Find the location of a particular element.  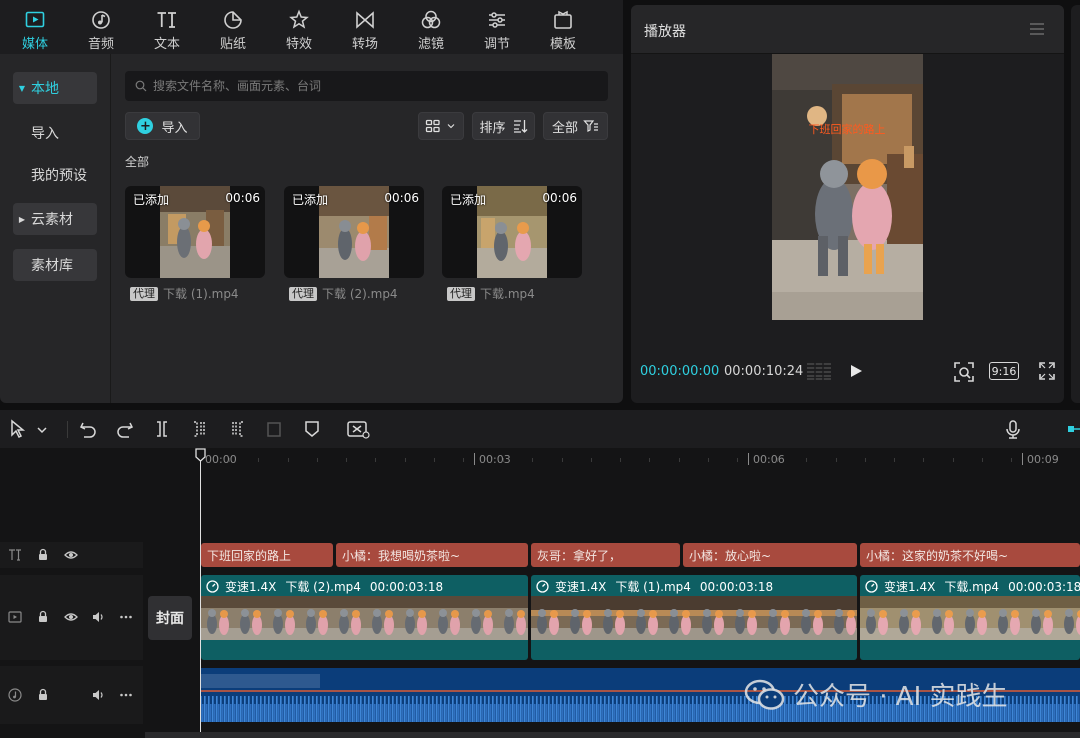

select-pointer-icon is located at coordinates (18, 429).